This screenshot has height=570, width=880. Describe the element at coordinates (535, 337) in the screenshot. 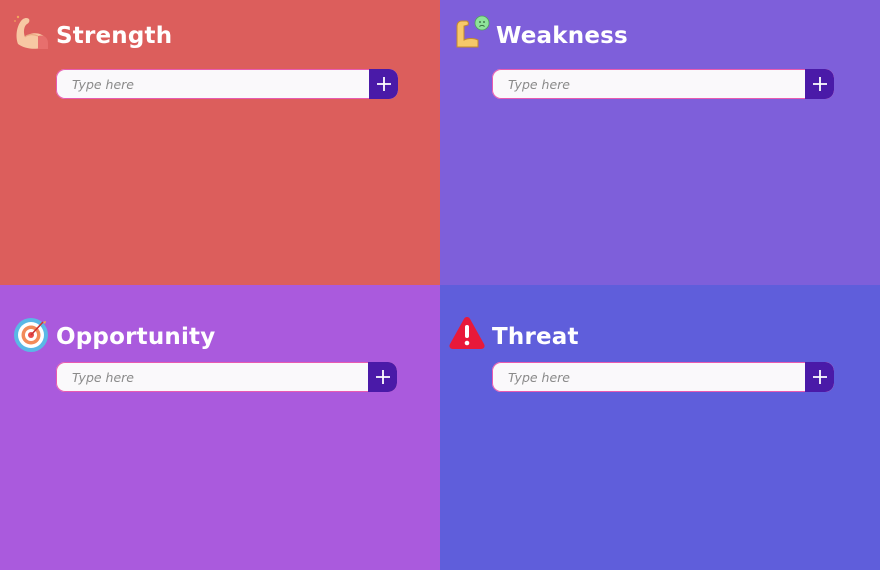

I see `threat-title: Threat` at that location.